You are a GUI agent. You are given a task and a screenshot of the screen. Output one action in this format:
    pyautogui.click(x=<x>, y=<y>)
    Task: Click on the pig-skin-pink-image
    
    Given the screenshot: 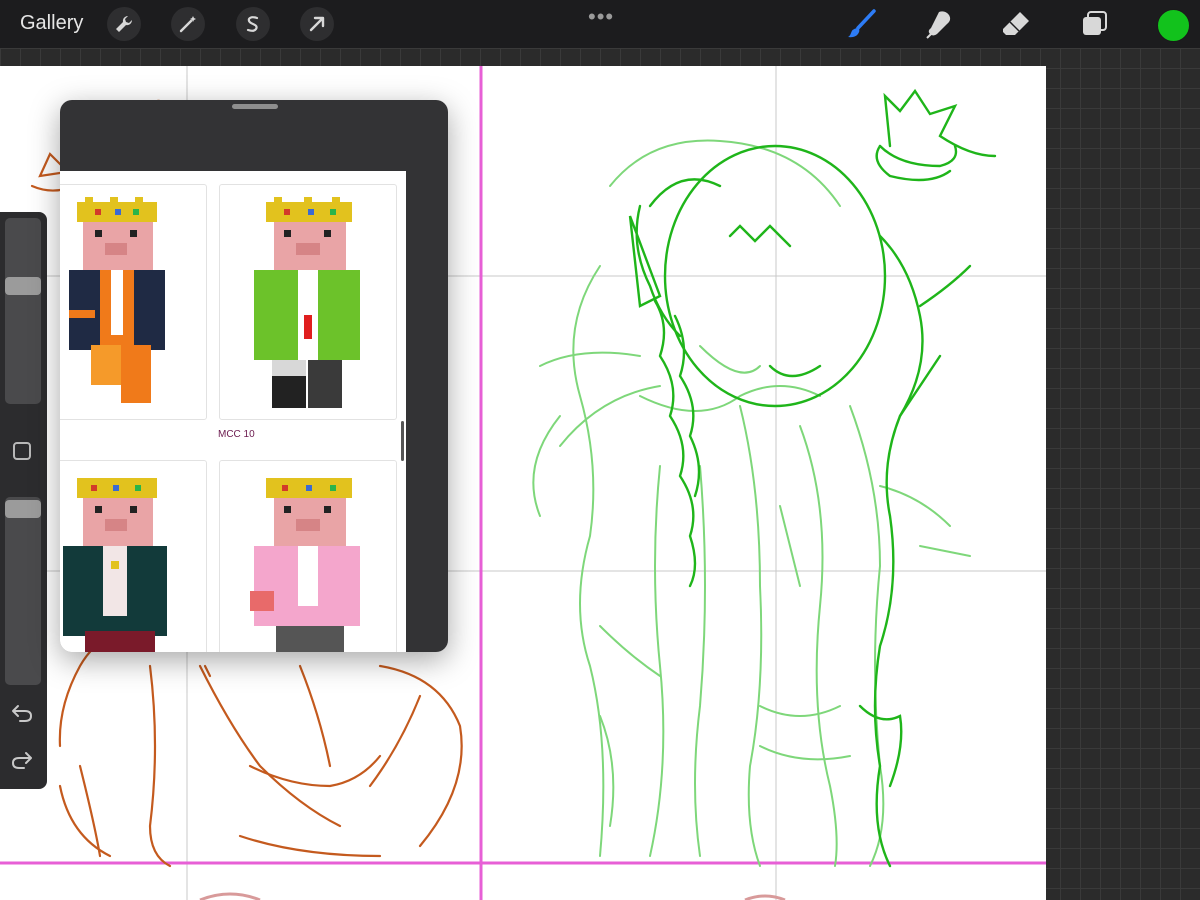 What is the action you would take?
    pyautogui.click(x=305, y=565)
    